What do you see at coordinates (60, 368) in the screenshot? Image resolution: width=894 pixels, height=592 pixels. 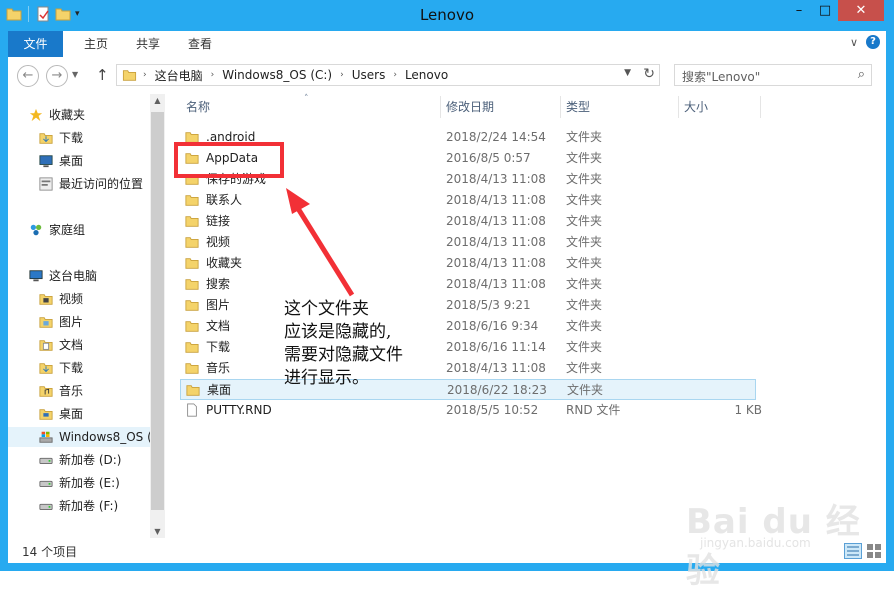 I see `nav-downloads-pc: 下载` at bounding box center [60, 368].